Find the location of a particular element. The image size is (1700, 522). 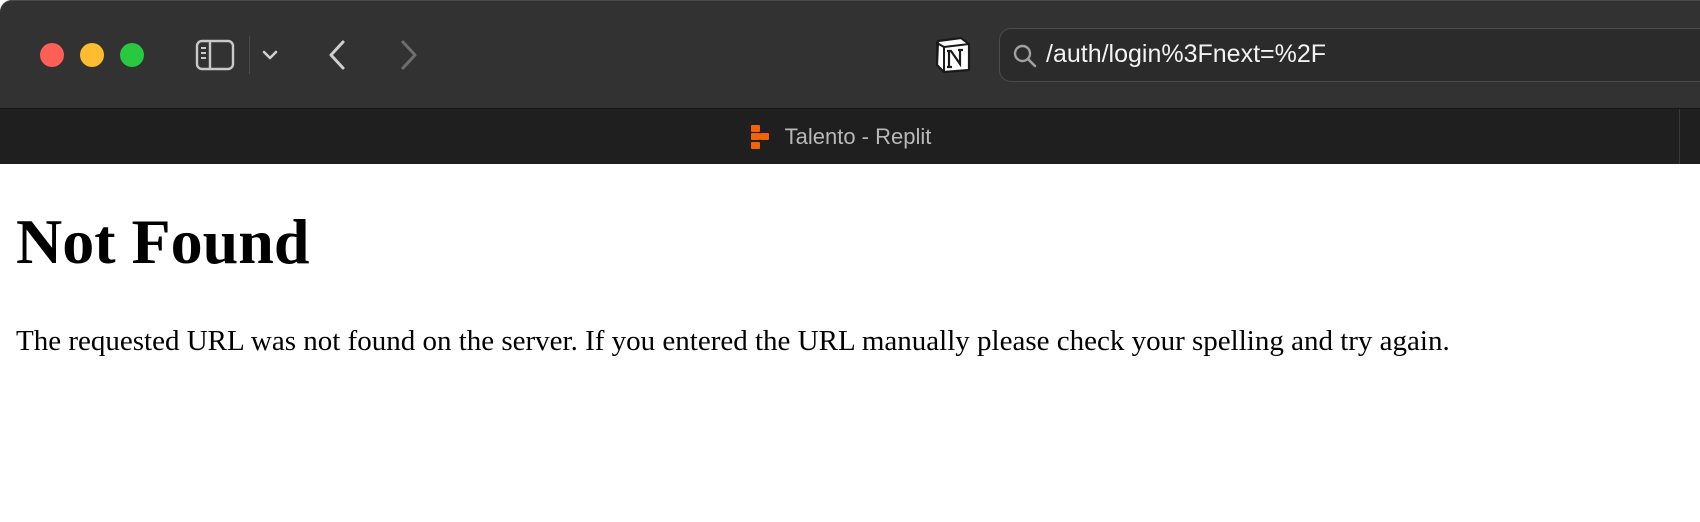

toolbar-divider is located at coordinates (249, 55).